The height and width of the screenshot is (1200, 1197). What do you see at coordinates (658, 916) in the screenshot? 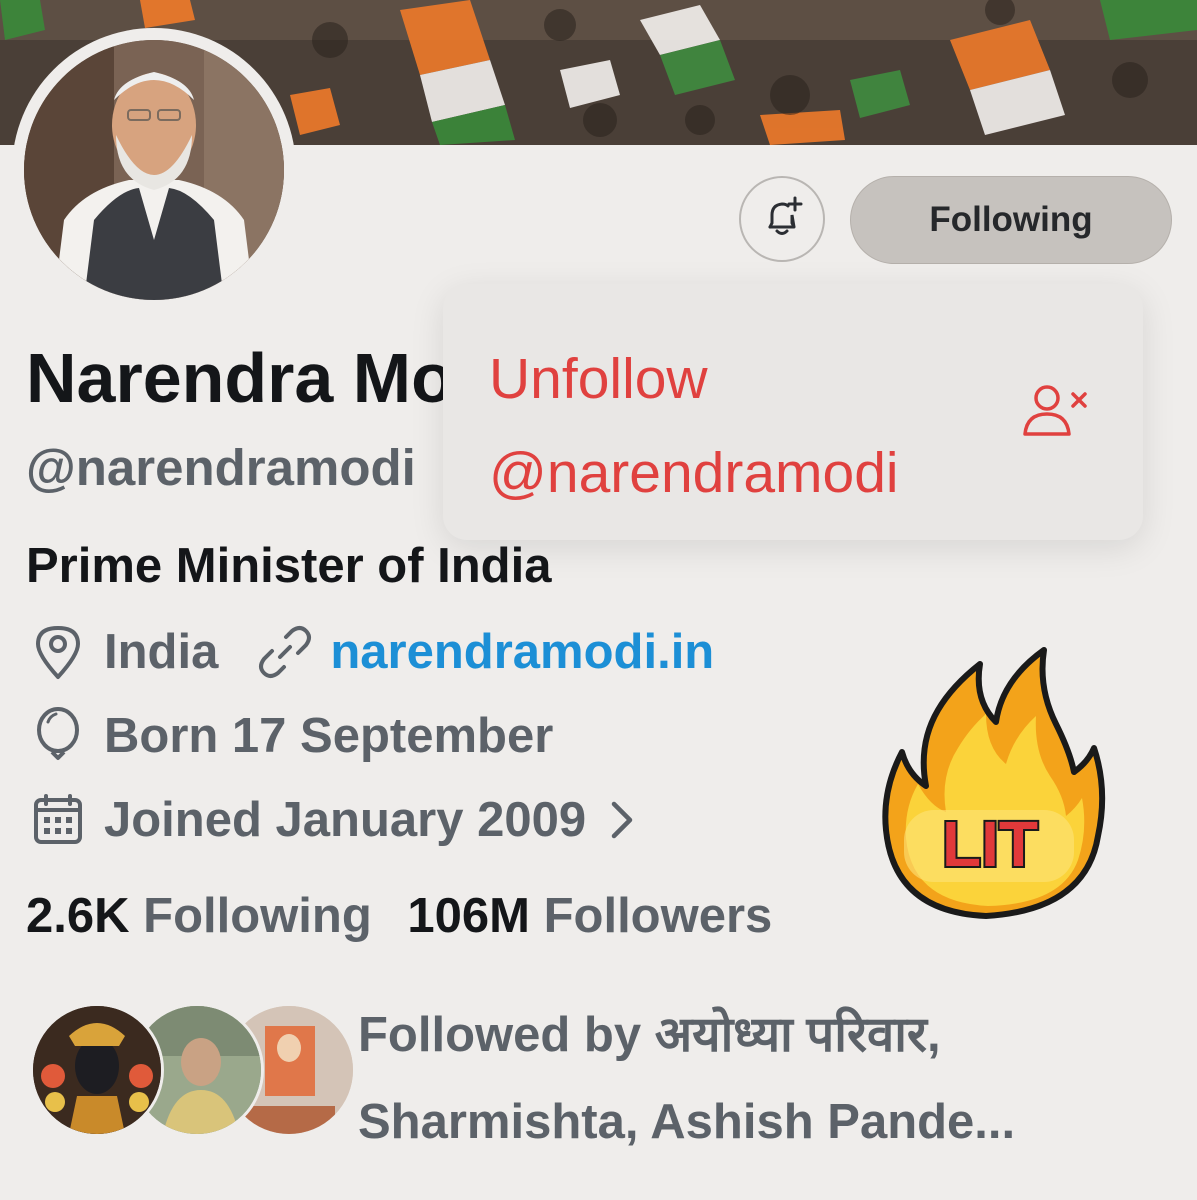
I see `followers-stat-label: Followers` at bounding box center [658, 916].